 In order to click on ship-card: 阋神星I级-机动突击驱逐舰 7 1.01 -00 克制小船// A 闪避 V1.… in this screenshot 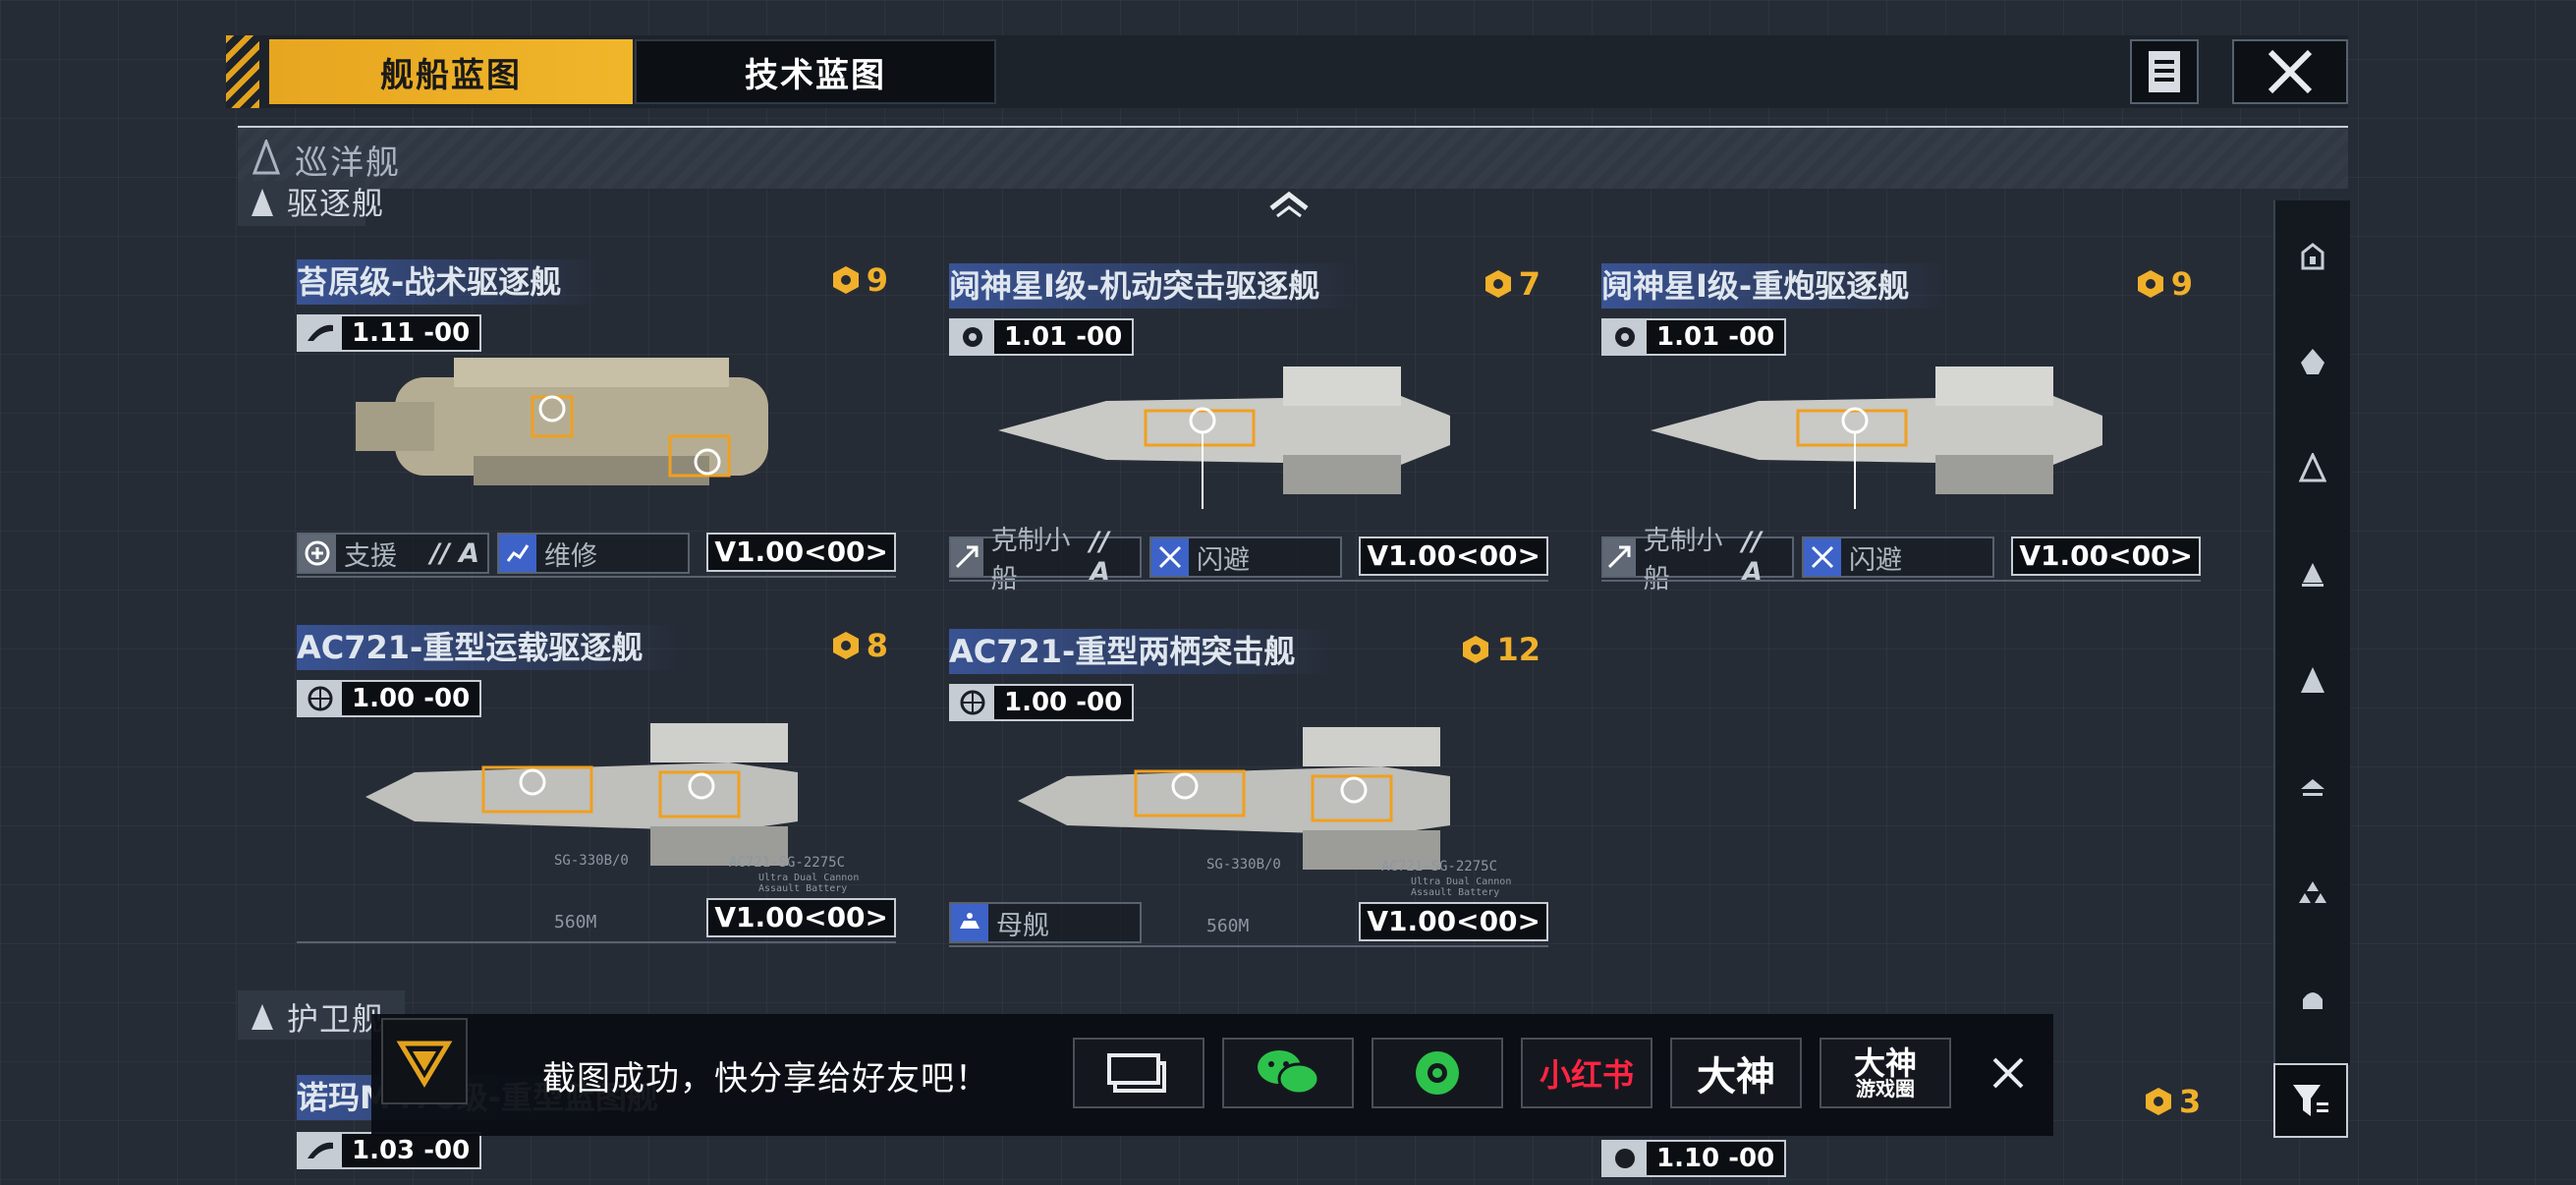, I will do `click(1248, 430)`.